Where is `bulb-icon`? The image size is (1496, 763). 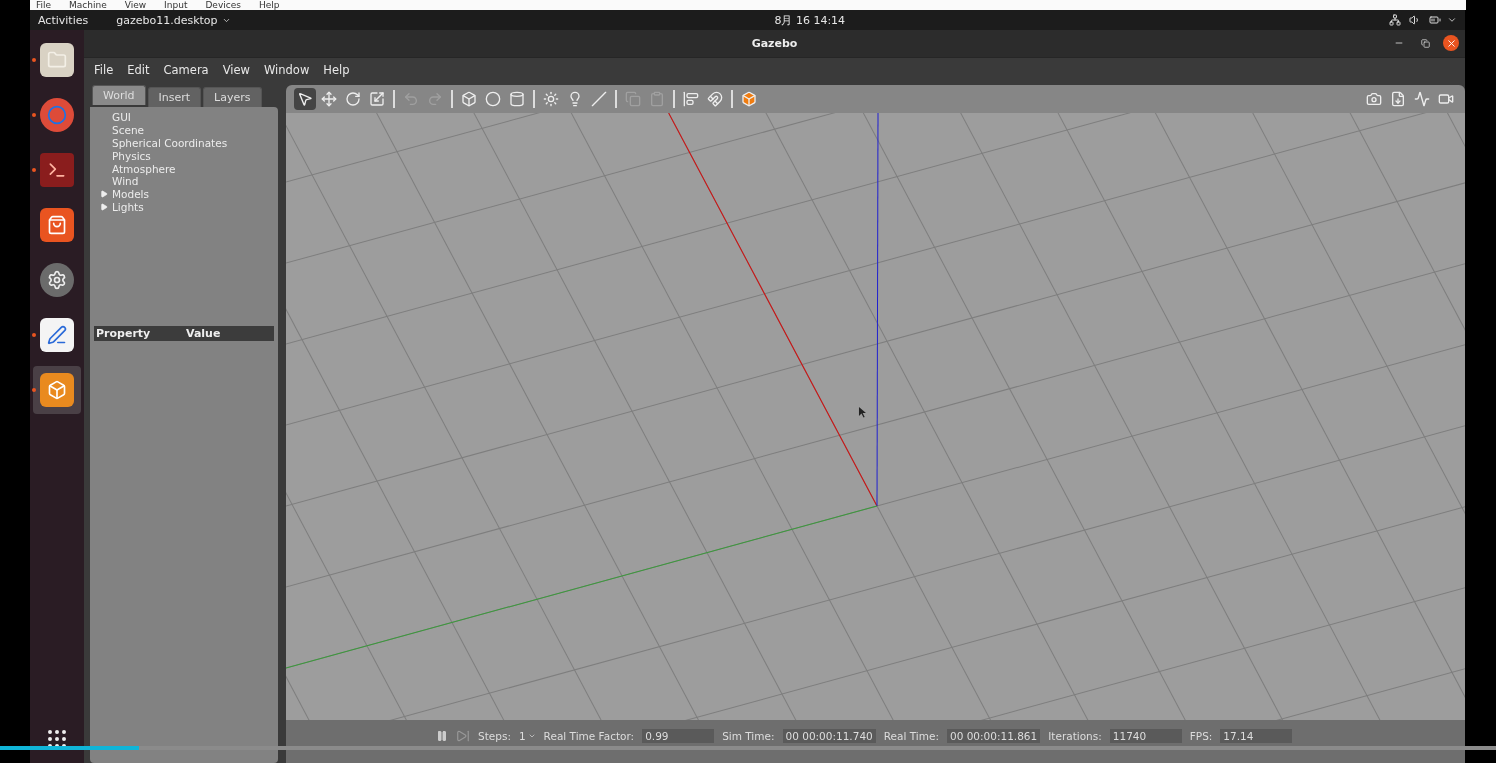 bulb-icon is located at coordinates (575, 99).